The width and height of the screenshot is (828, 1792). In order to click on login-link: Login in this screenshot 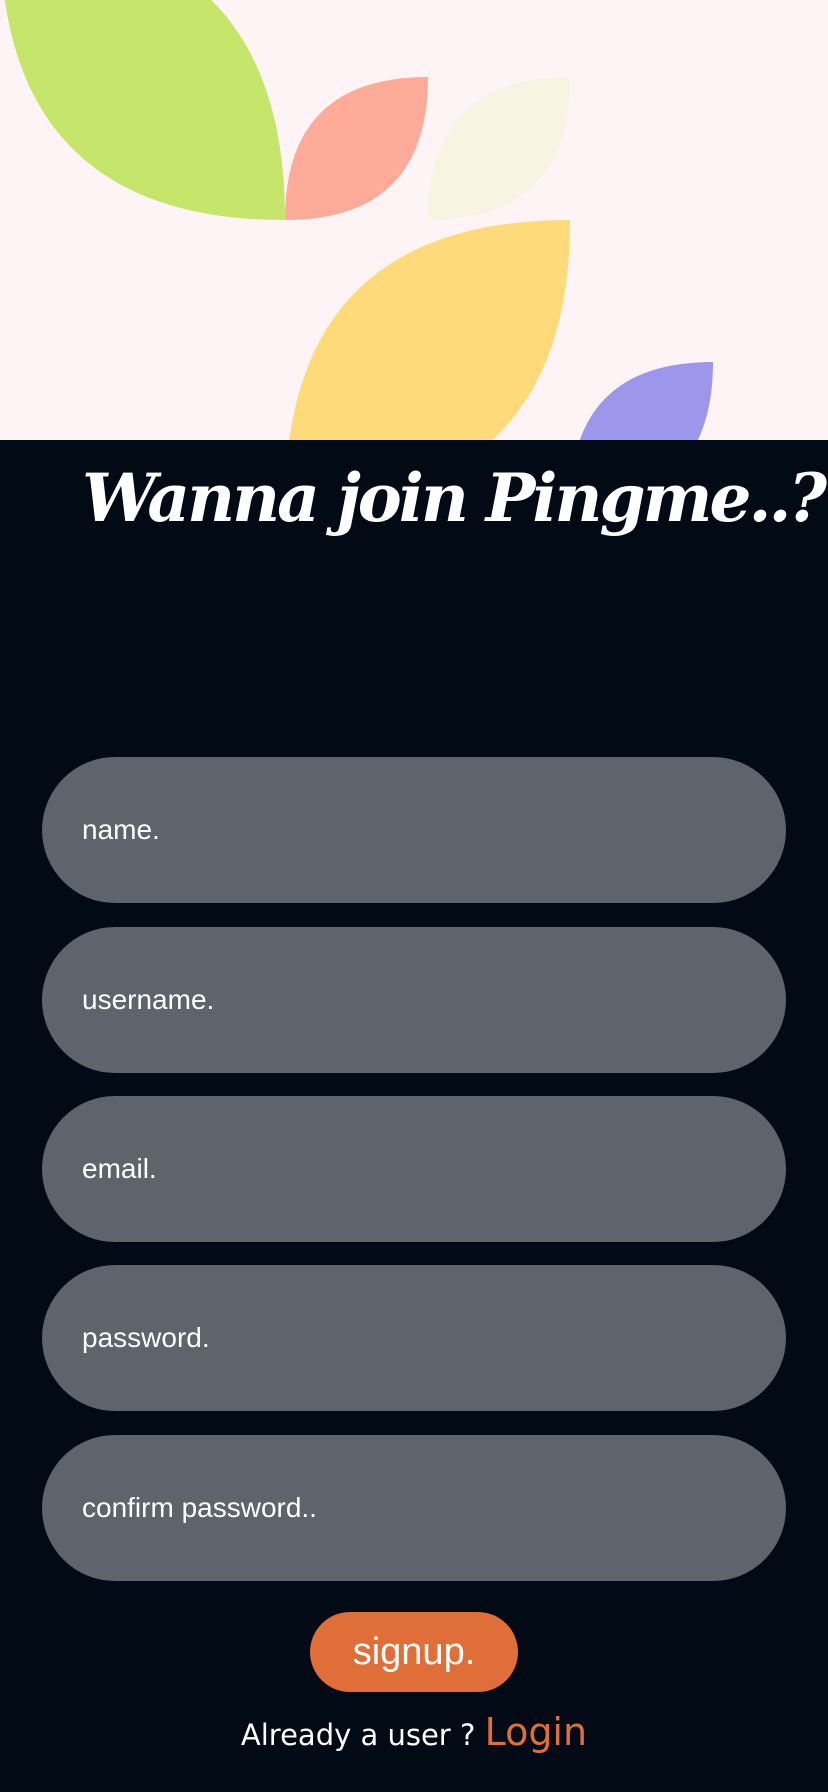, I will do `click(536, 1732)`.